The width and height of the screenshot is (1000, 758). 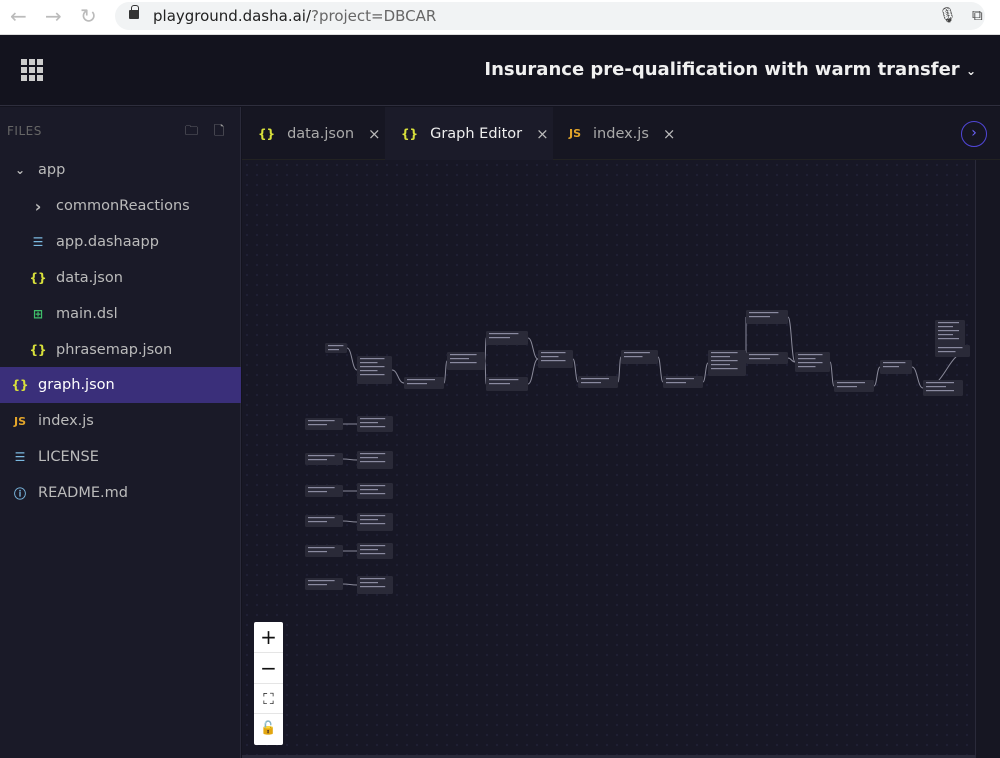 What do you see at coordinates (268, 637) in the screenshot?
I see `zoom-in-button: +` at bounding box center [268, 637].